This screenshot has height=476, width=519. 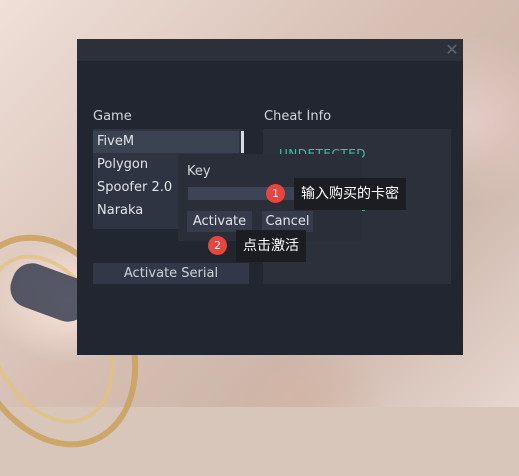 What do you see at coordinates (452, 50) in the screenshot?
I see `close-icon: ✕` at bounding box center [452, 50].